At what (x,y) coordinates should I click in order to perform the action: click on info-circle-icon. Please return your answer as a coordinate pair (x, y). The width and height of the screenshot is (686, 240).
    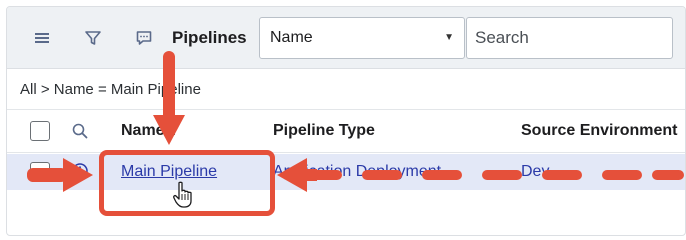
    Looking at the image, I should click on (80, 173).